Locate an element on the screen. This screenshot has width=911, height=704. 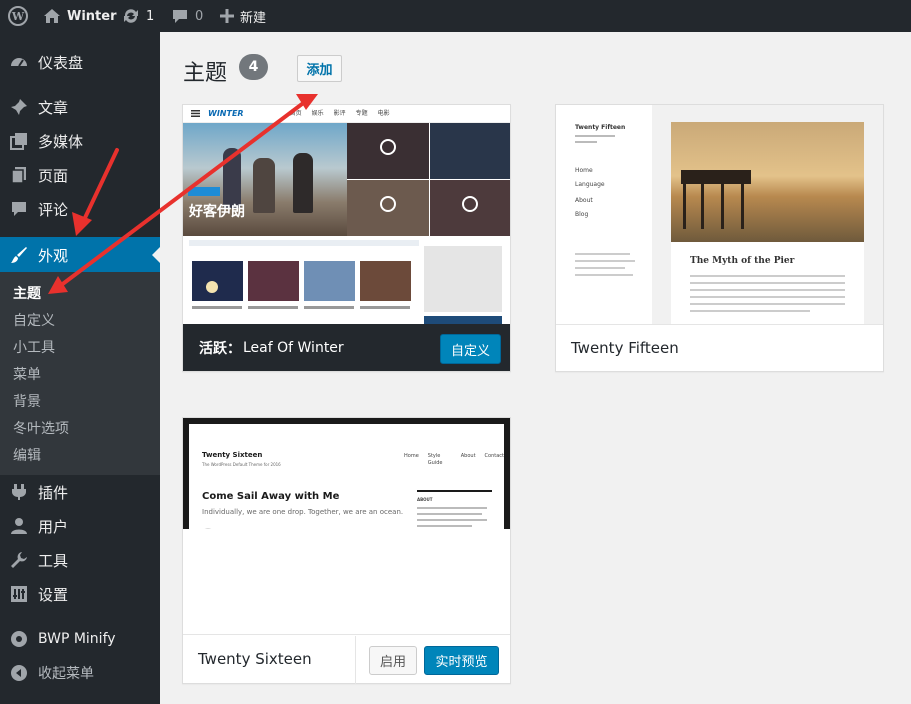
preview-post-title: The Myth of the Pier is located at coordinates (742, 261).